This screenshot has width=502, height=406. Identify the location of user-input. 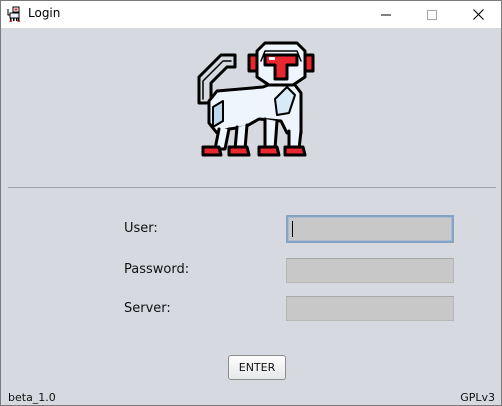
(370, 229).